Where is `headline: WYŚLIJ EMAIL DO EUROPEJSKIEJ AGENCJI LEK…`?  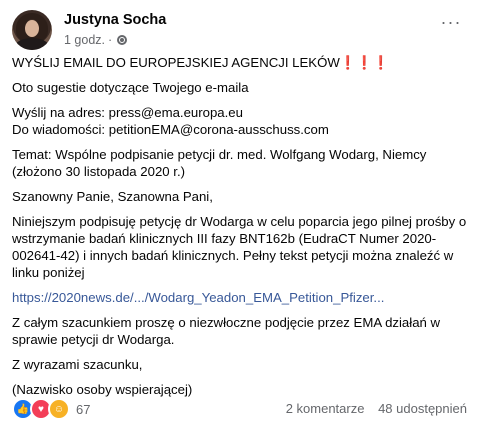 headline: WYŚLIJ EMAIL DO EUROPEJSKIEJ AGENCJI LEK… is located at coordinates (176, 62).